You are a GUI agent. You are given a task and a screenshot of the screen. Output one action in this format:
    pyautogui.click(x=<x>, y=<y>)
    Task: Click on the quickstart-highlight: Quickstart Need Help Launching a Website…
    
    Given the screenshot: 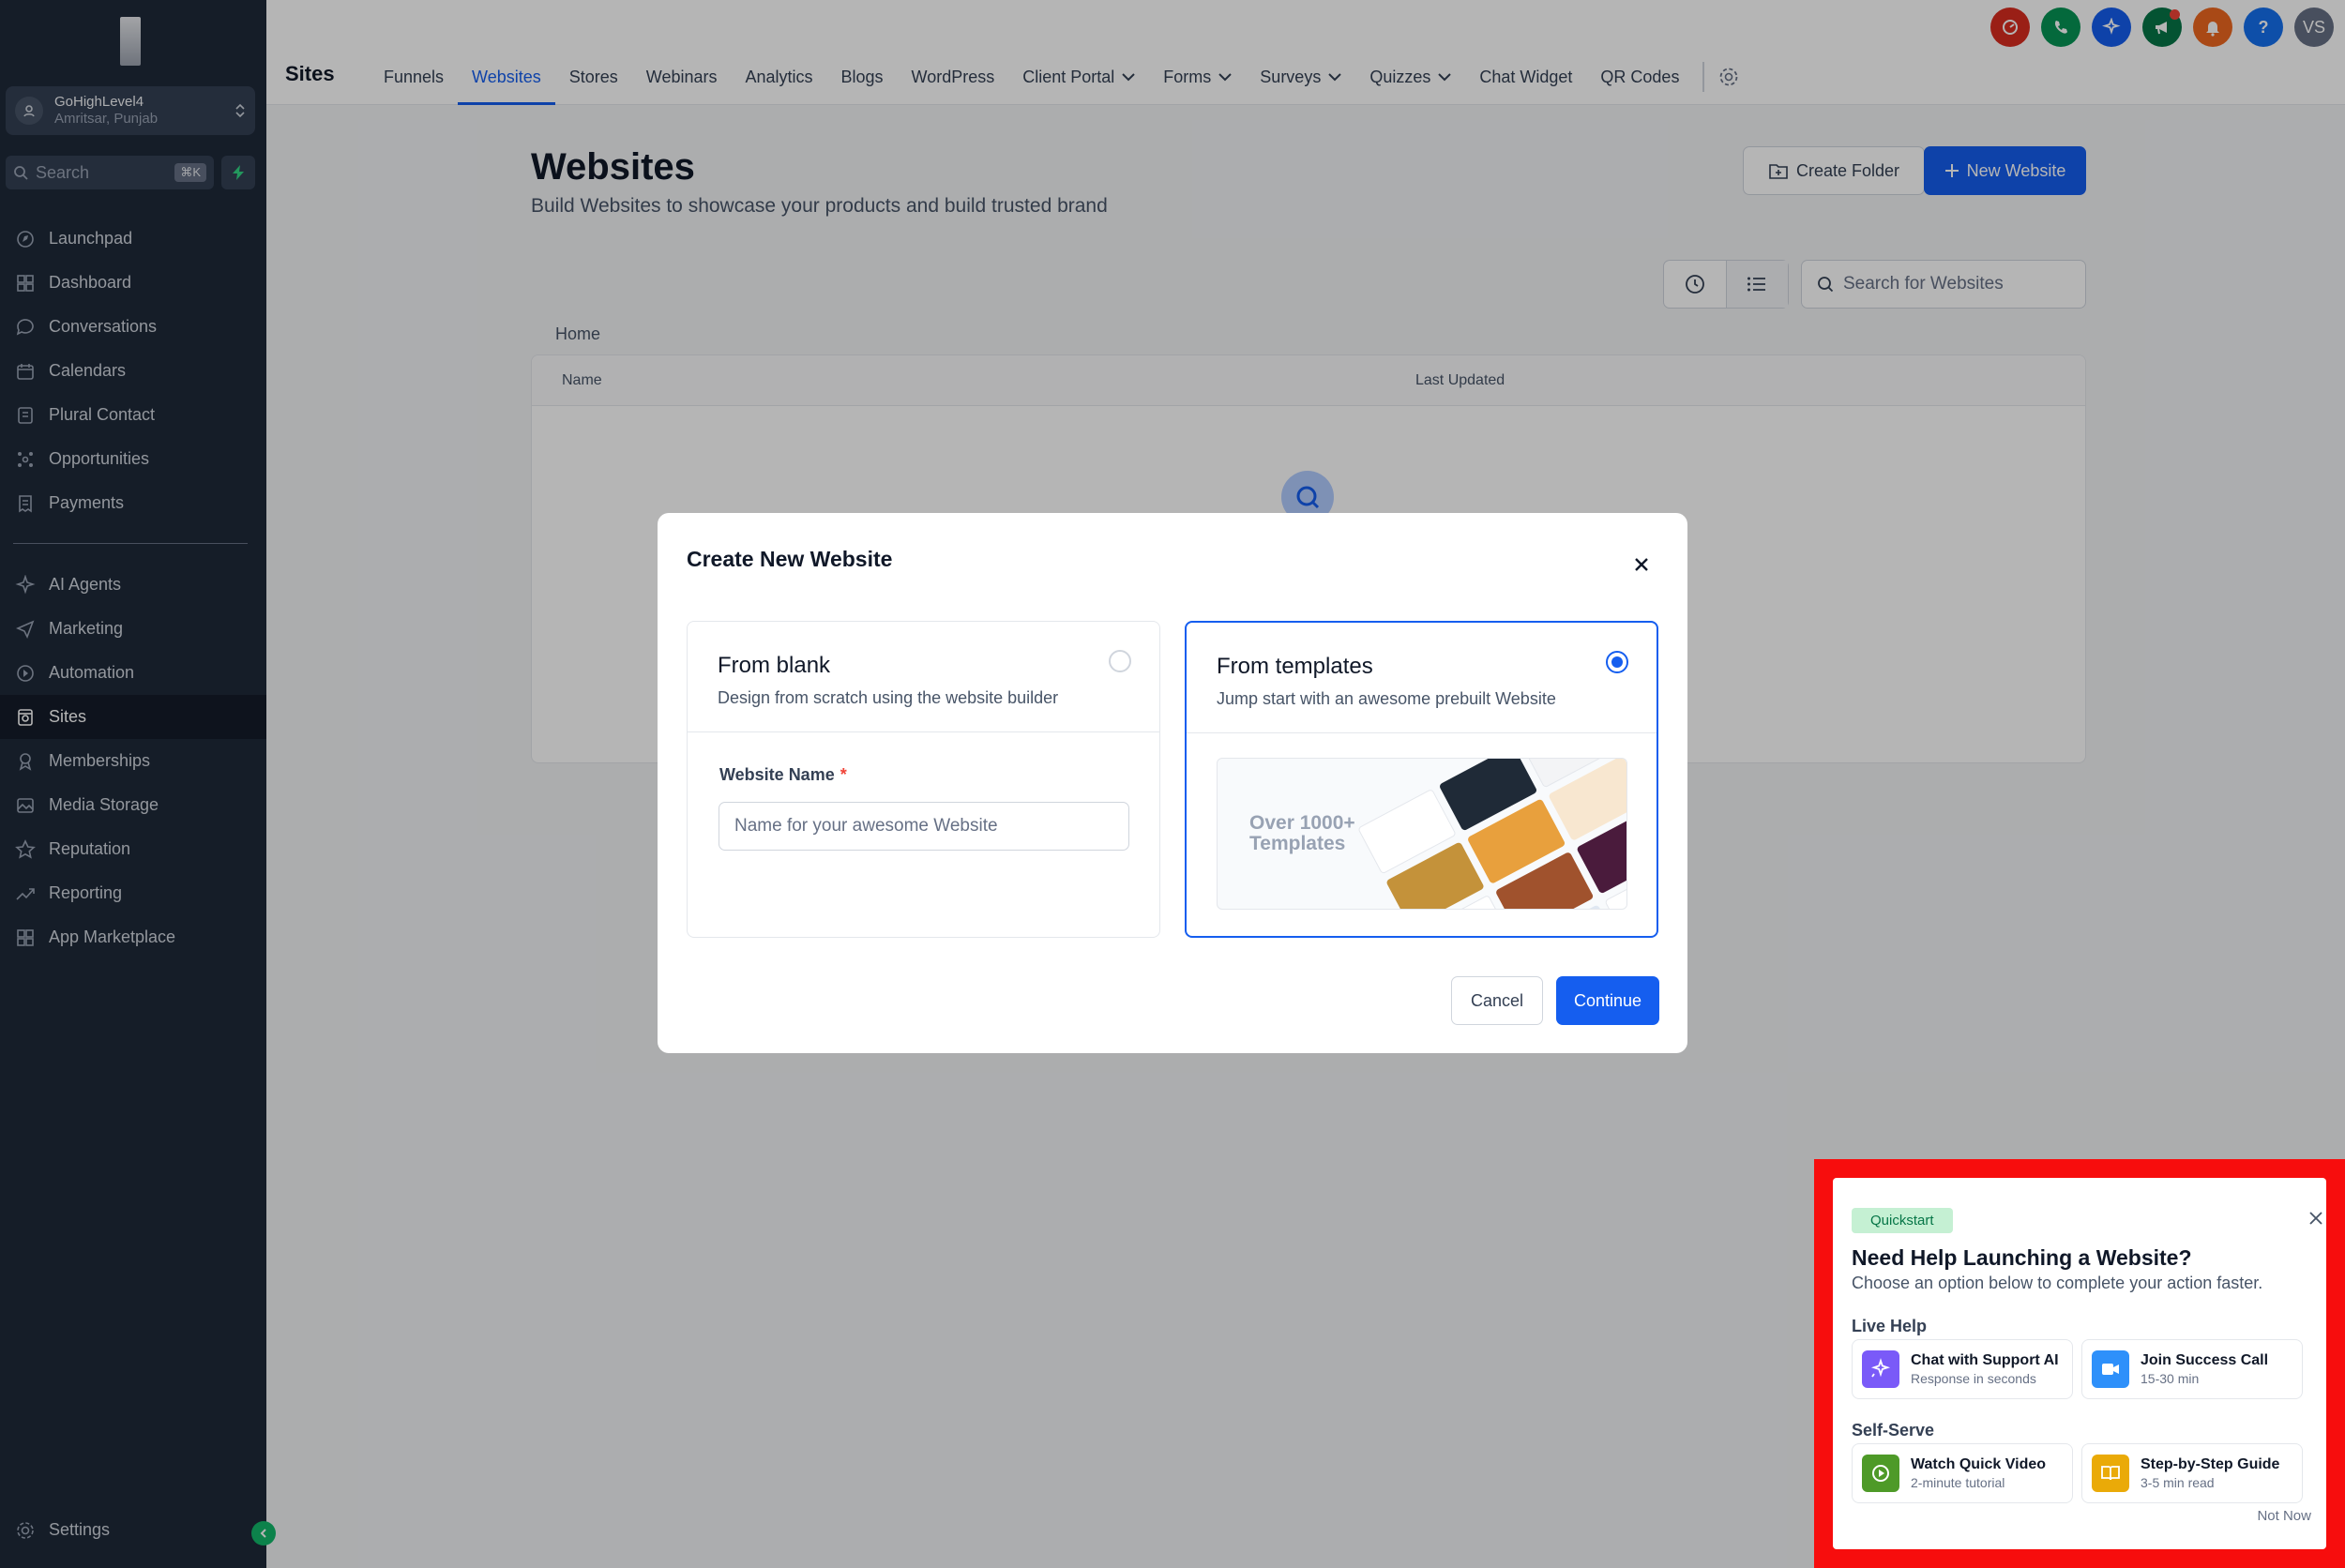 What is the action you would take?
    pyautogui.click(x=2079, y=1363)
    